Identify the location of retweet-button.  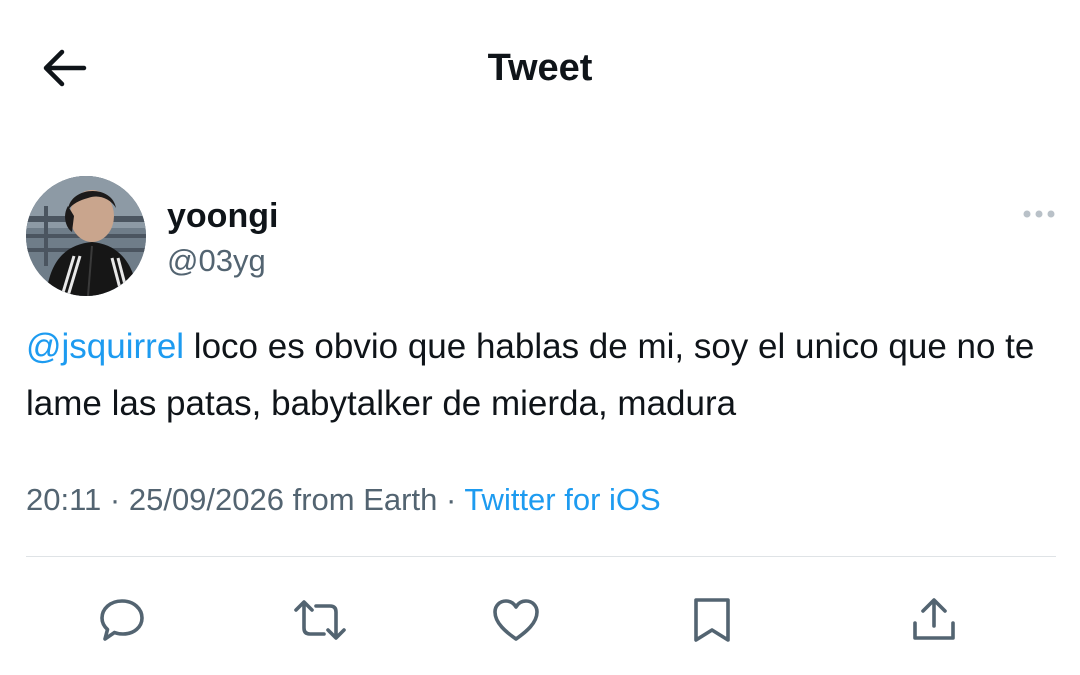
(320, 620).